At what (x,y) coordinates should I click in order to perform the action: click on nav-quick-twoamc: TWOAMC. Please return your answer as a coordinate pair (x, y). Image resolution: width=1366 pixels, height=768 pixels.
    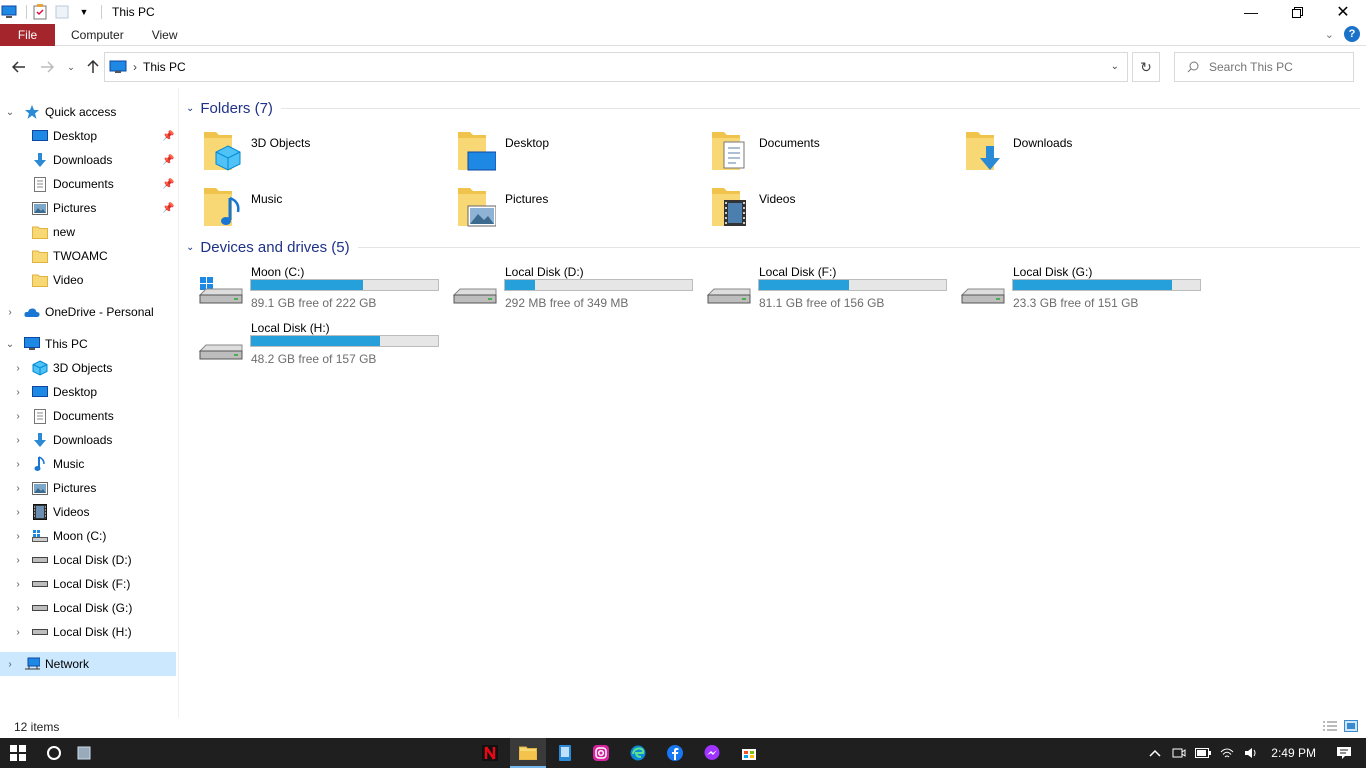
    Looking at the image, I should click on (89, 256).